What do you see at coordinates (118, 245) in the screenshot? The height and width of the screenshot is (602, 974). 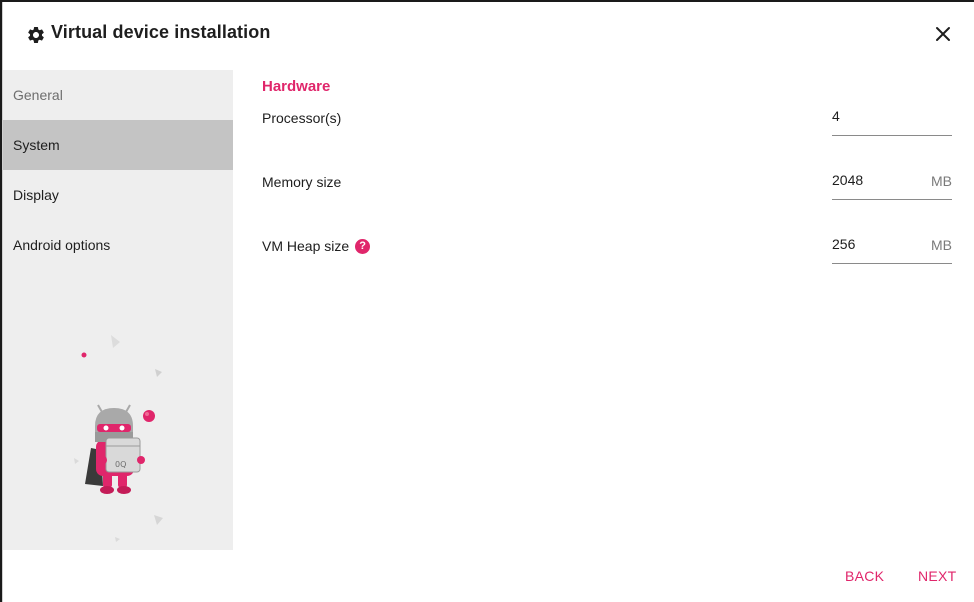 I see `sidebar-item-android-options: Android options` at bounding box center [118, 245].